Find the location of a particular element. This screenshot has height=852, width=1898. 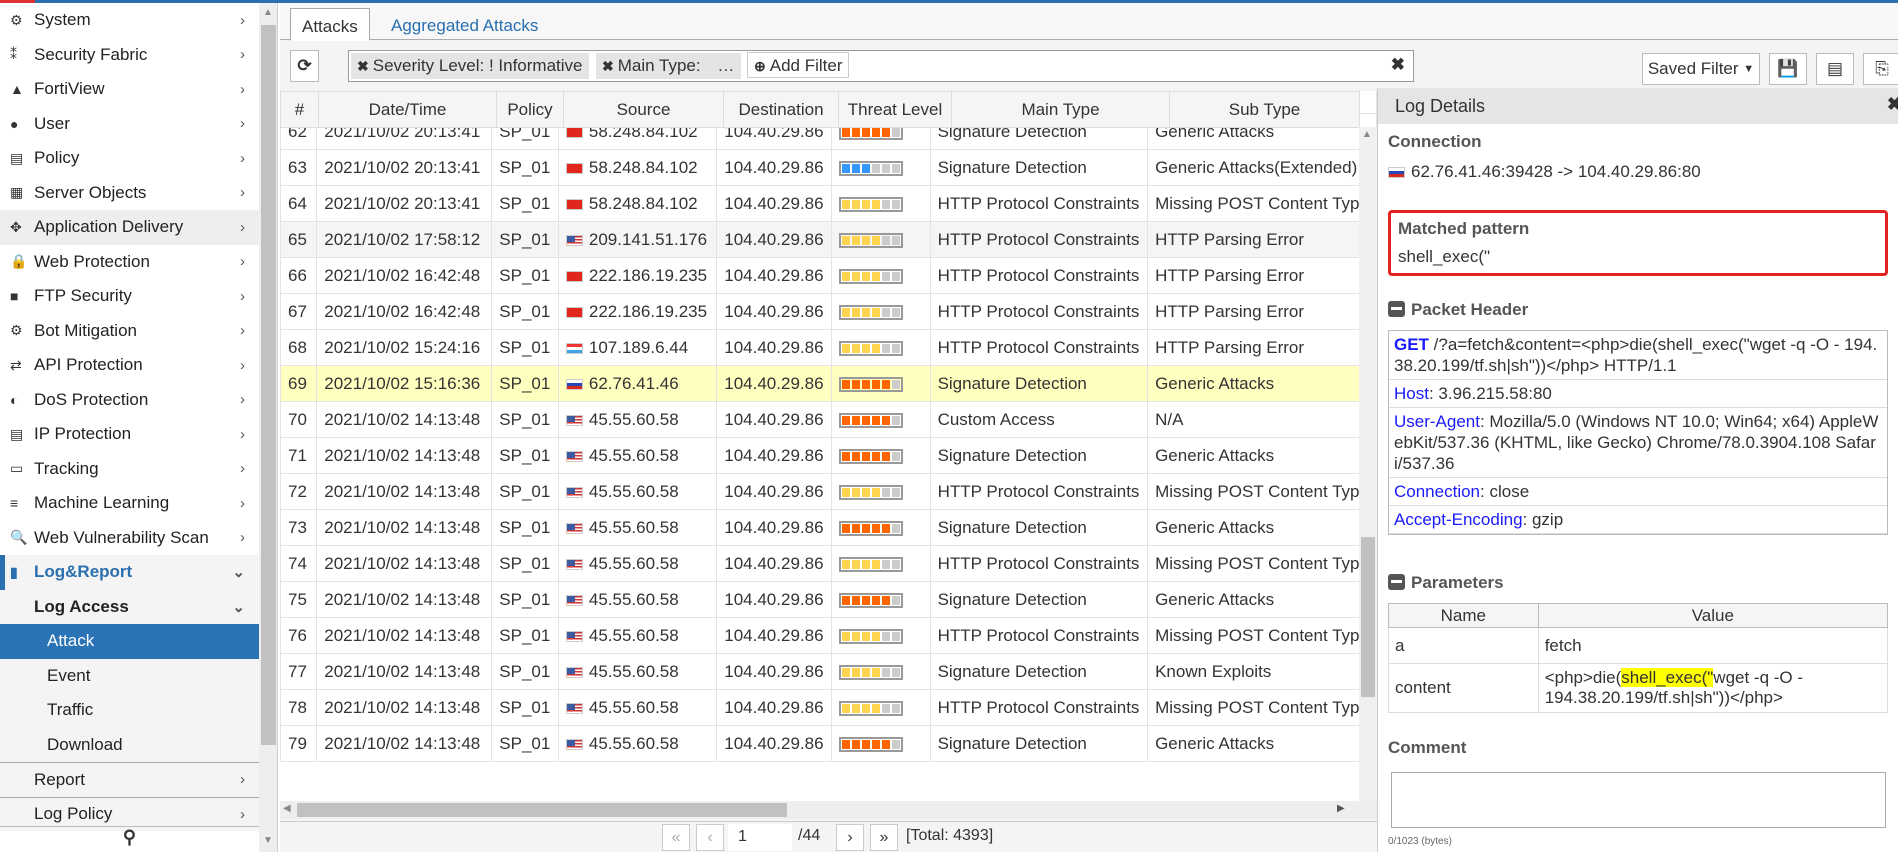

sidebar-item-web-protection: 🔒 Web Protection › is located at coordinates (129, 262).